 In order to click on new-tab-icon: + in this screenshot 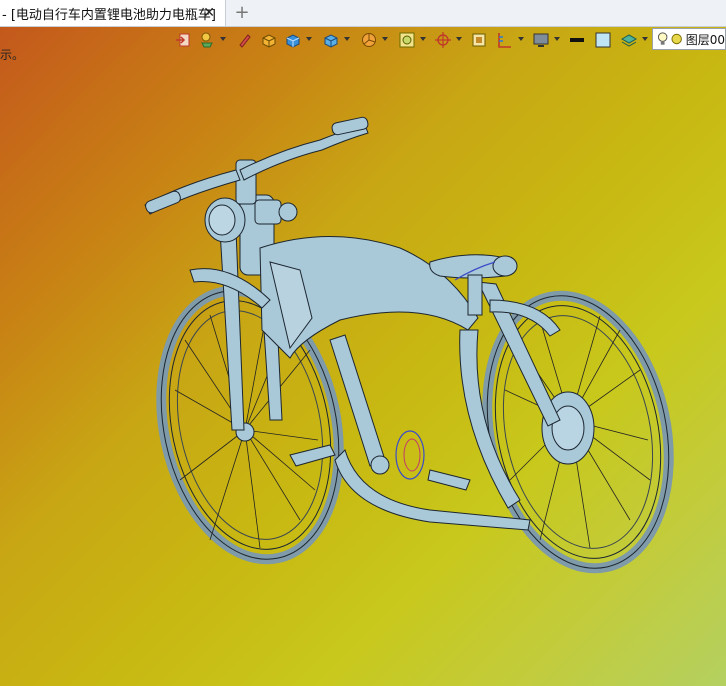, I will do `click(242, 13)`.